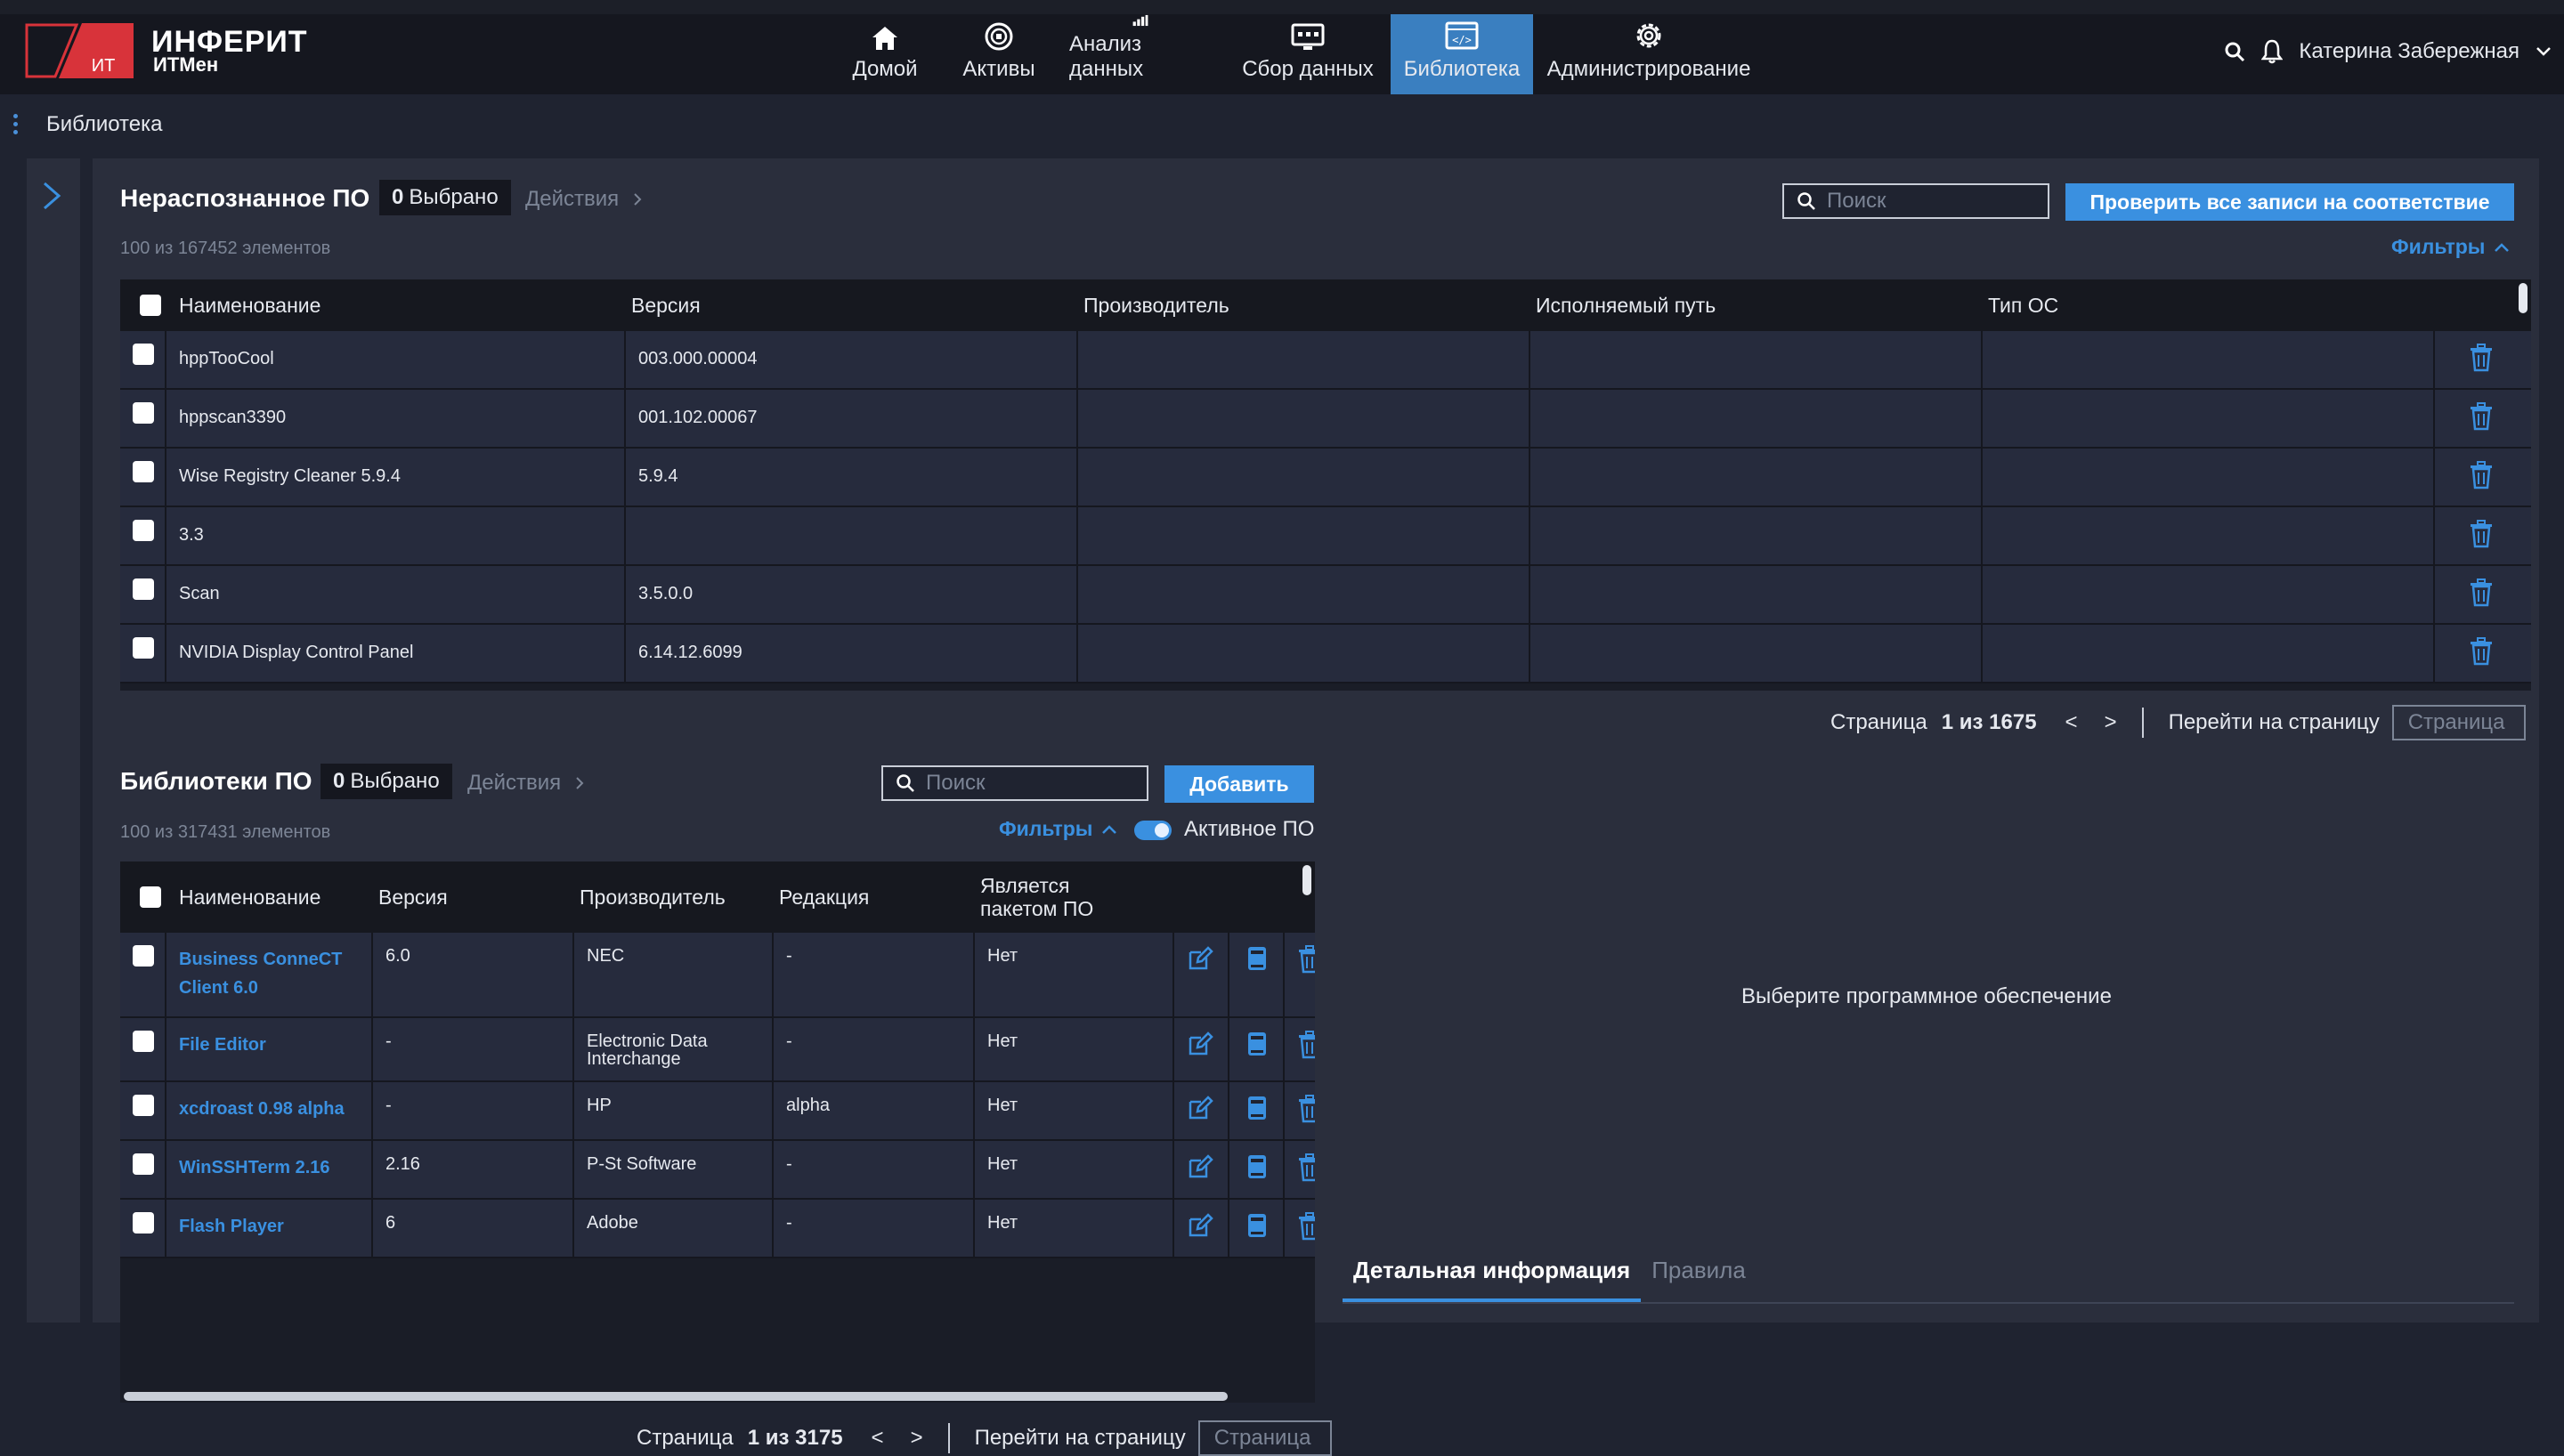 The width and height of the screenshot is (2564, 1456). Describe the element at coordinates (268, 1049) in the screenshot. I see `cell-name: File Editor` at that location.